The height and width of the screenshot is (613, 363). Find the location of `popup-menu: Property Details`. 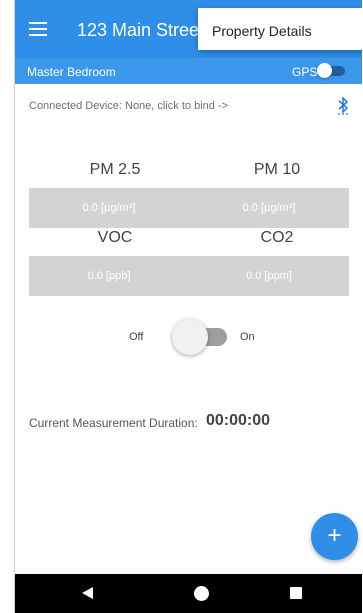

popup-menu: Property Details is located at coordinates (280, 29).